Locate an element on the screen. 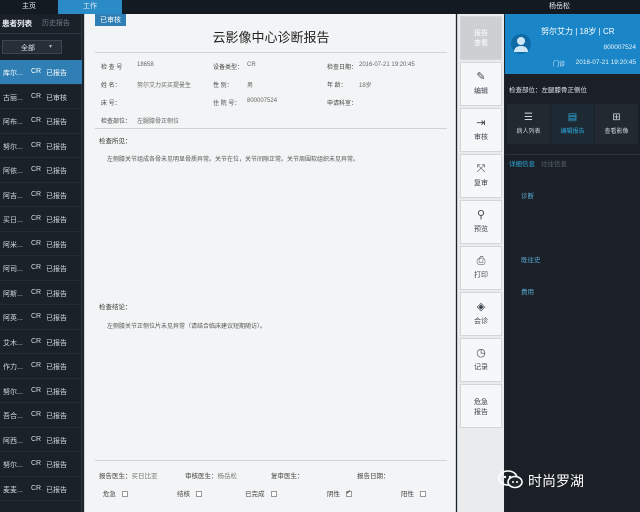  visit-type: 门诊 is located at coordinates (559, 65).